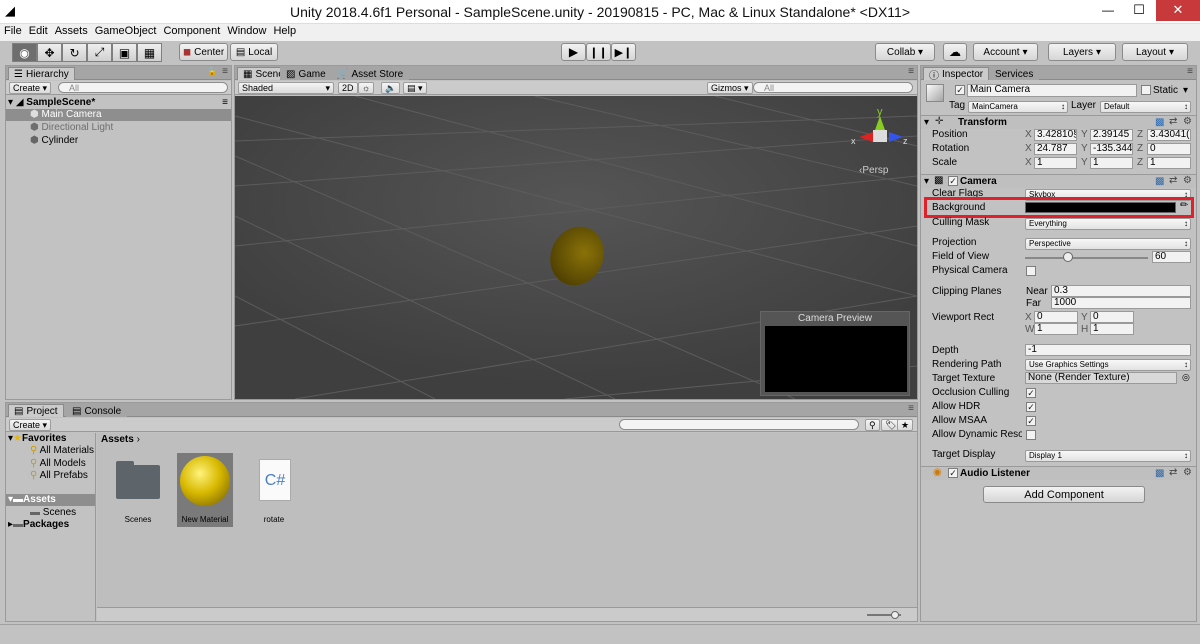  Describe the element at coordinates (203, 52) in the screenshot. I see `pivot-center-button: ◼ Center` at that location.